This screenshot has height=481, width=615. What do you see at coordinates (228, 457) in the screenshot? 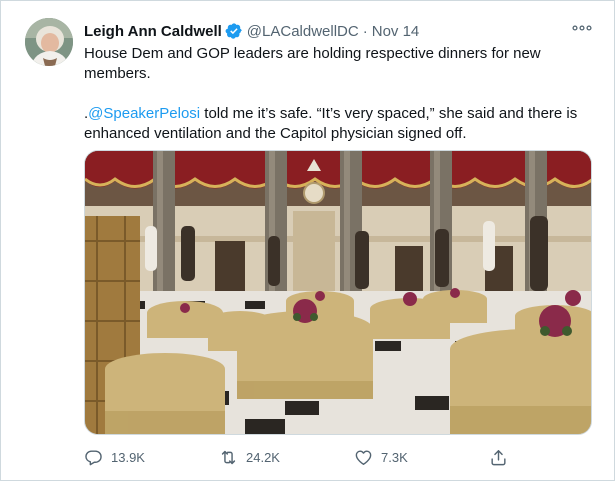
I see `retweet-icon` at bounding box center [228, 457].